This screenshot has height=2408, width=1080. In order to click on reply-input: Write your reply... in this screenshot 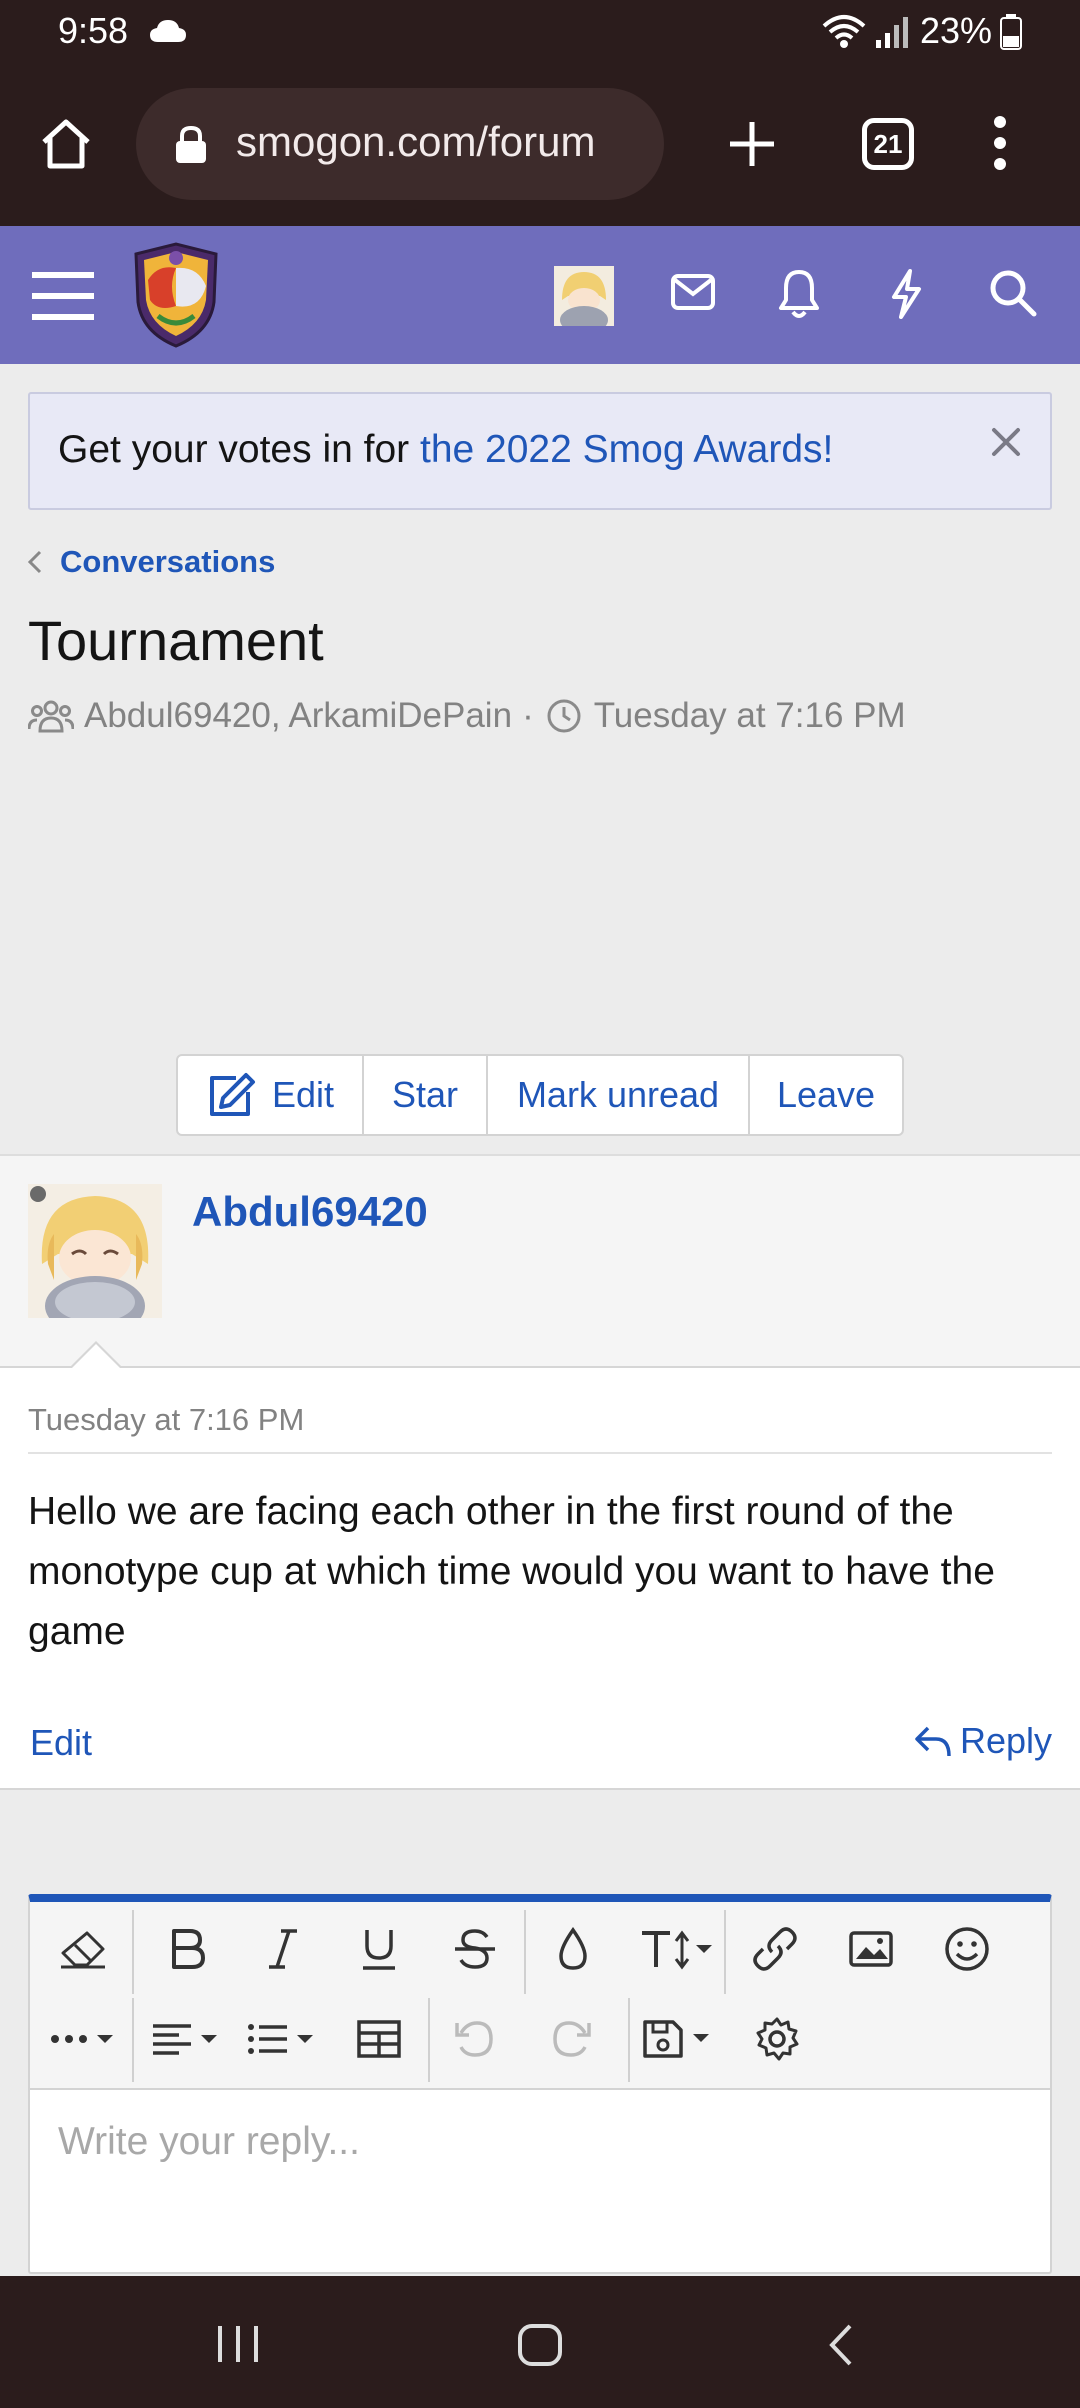, I will do `click(209, 2142)`.